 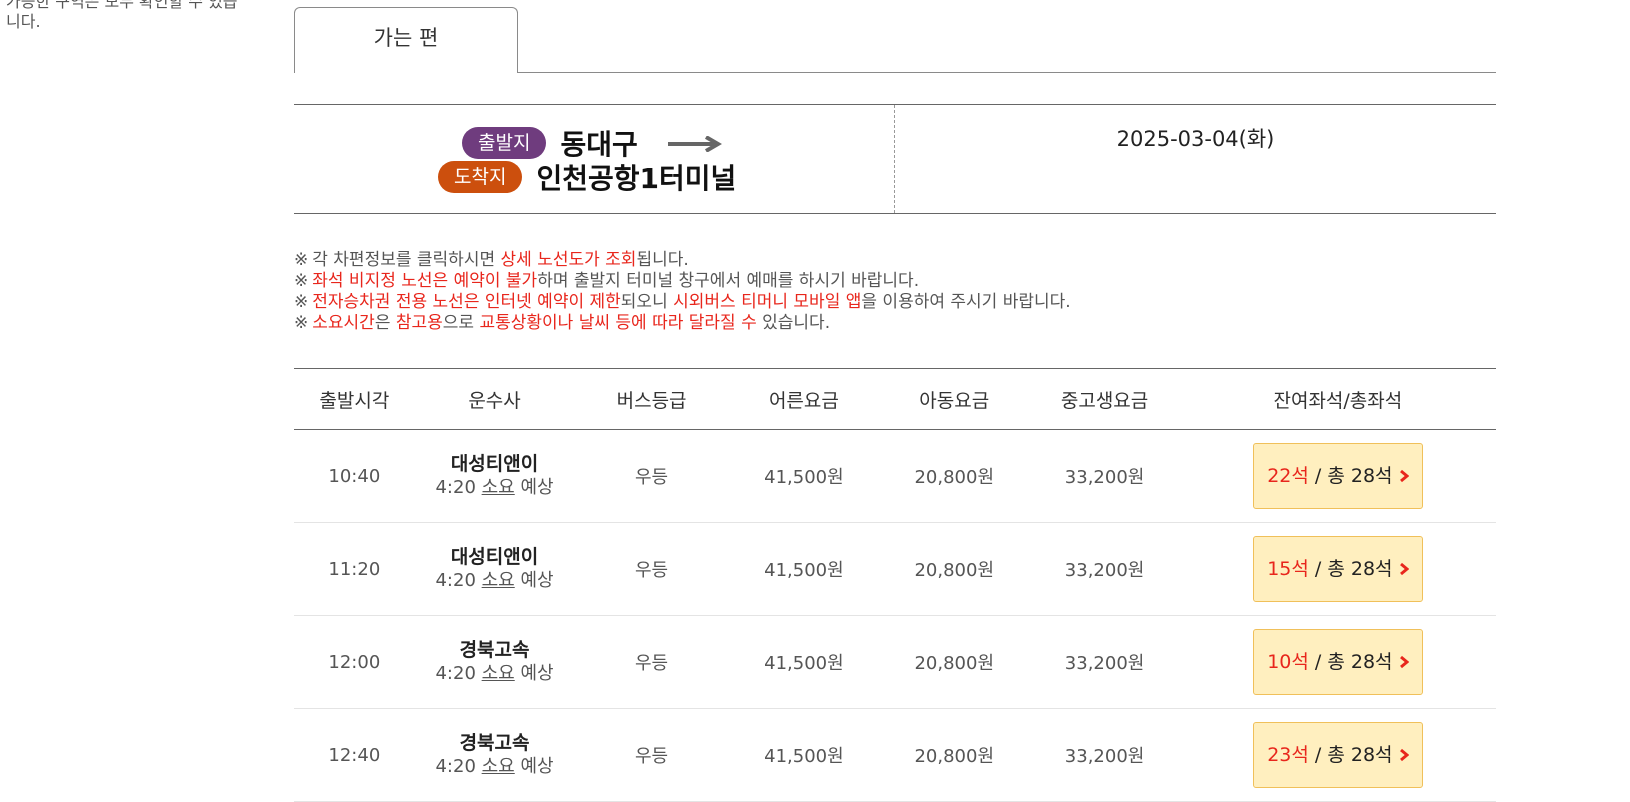 I want to click on route-places: 출발지 동대구 도착지 인천공항1터미널, so click(x=594, y=159).